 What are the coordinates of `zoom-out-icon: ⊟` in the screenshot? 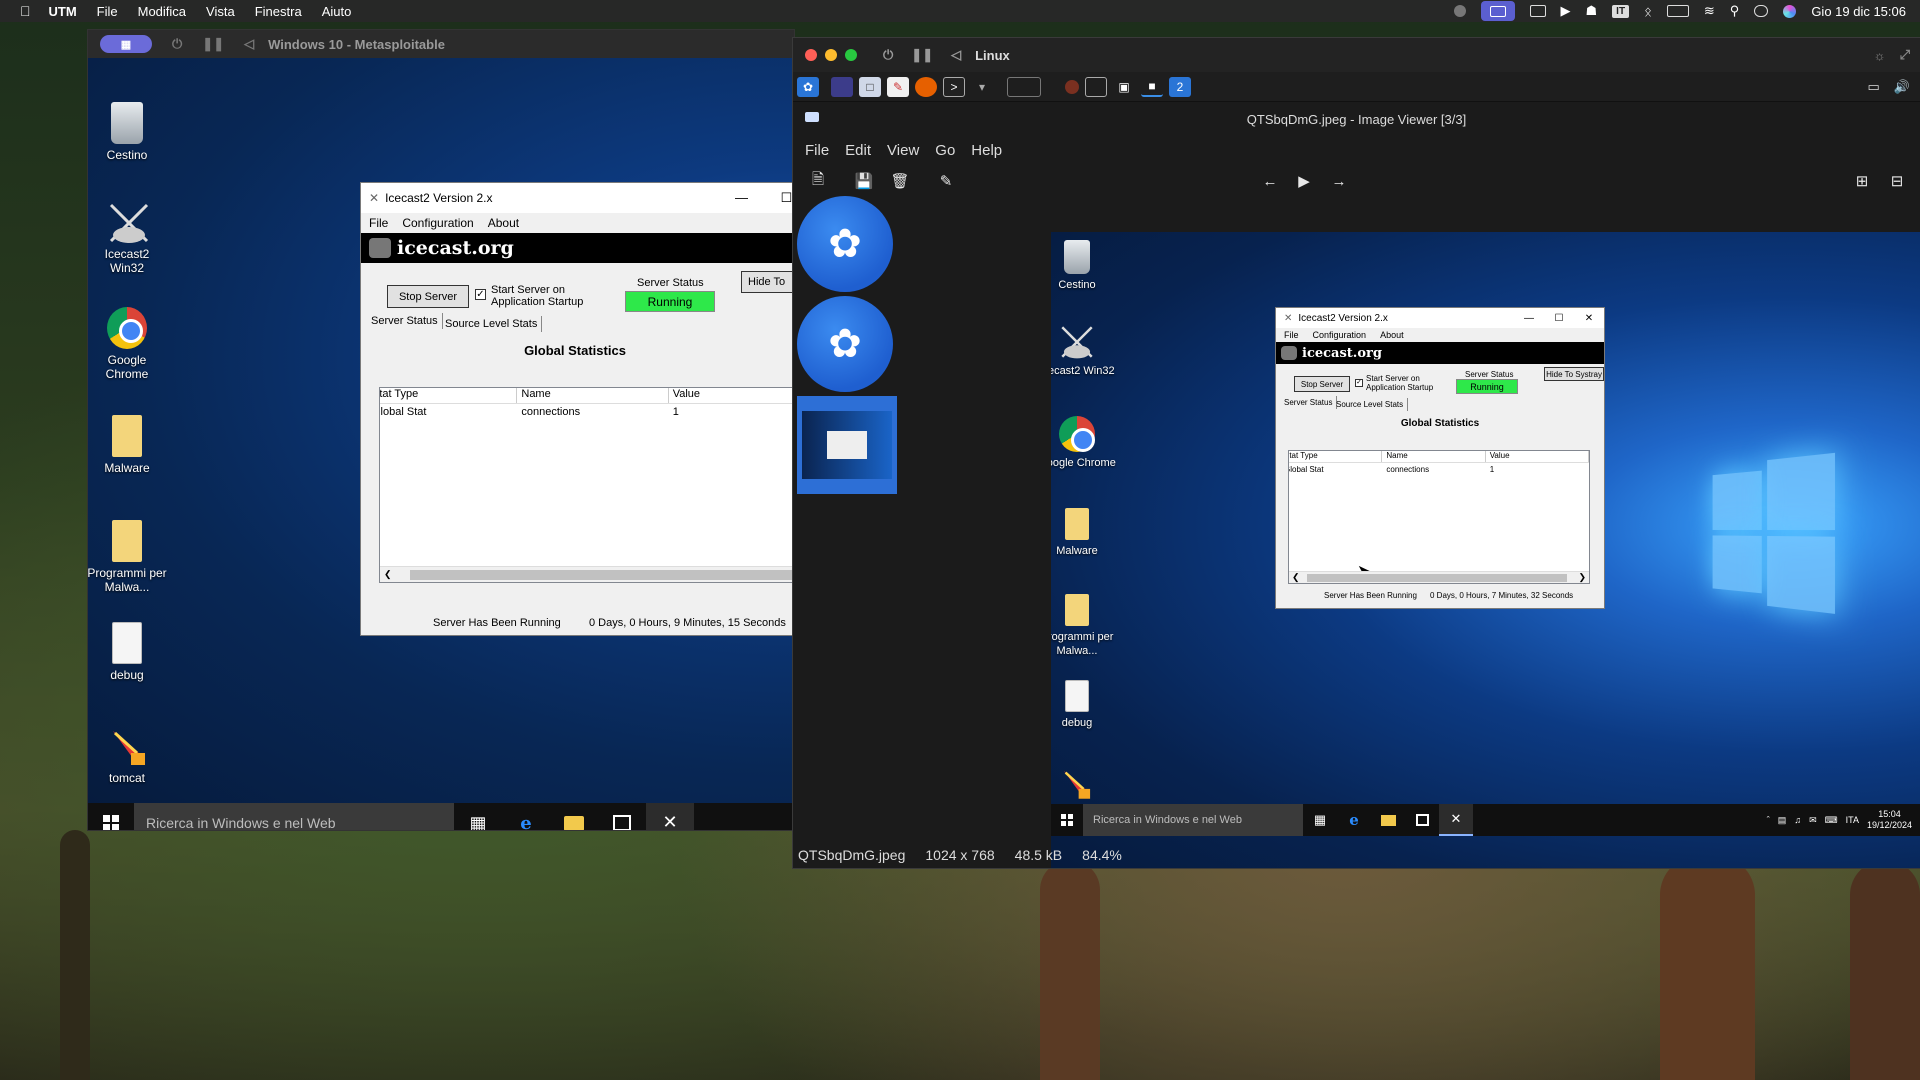 It's located at (1897, 181).